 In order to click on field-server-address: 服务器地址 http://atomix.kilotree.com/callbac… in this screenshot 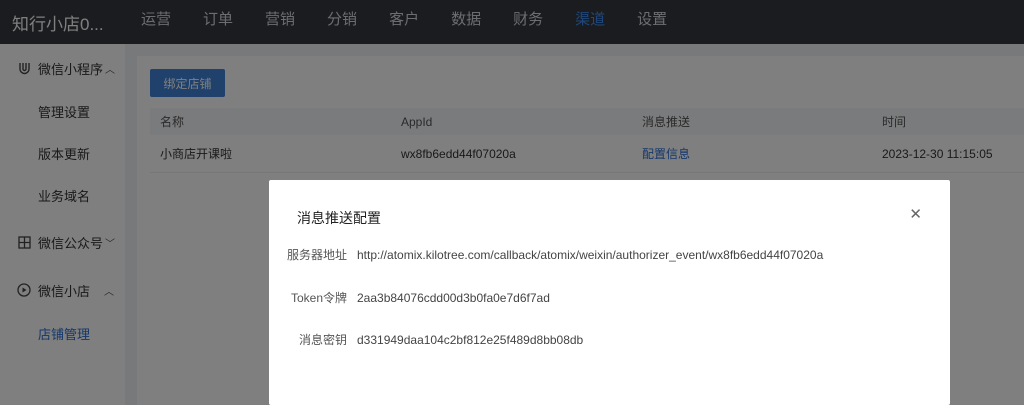, I will do `click(609, 254)`.